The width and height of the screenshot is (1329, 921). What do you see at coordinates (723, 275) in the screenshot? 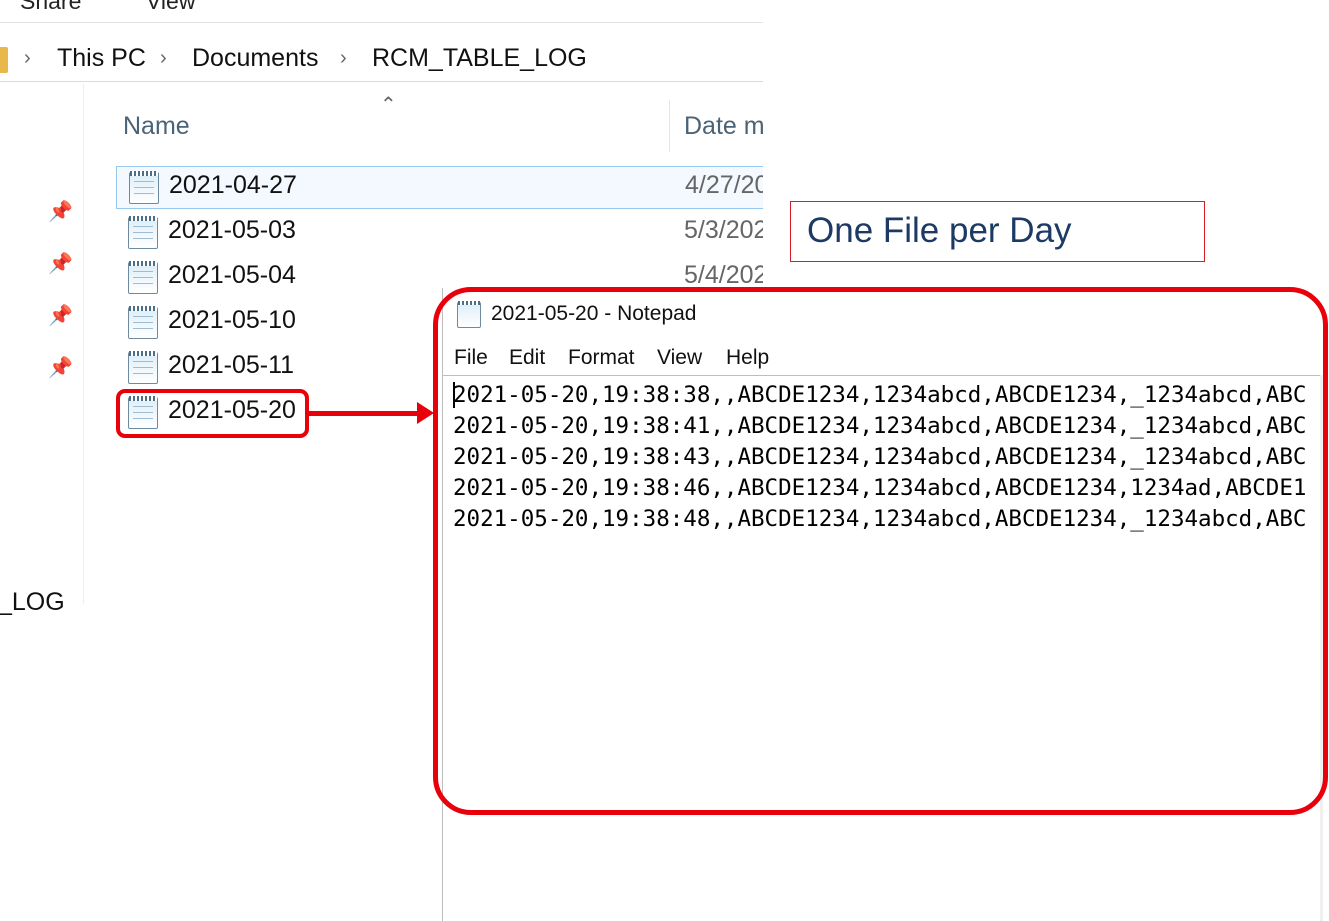
I see `file-date: 5/4/202` at bounding box center [723, 275].